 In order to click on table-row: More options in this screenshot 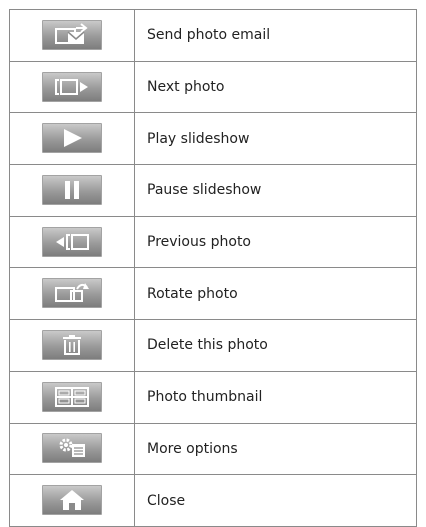, I will do `click(213, 449)`.